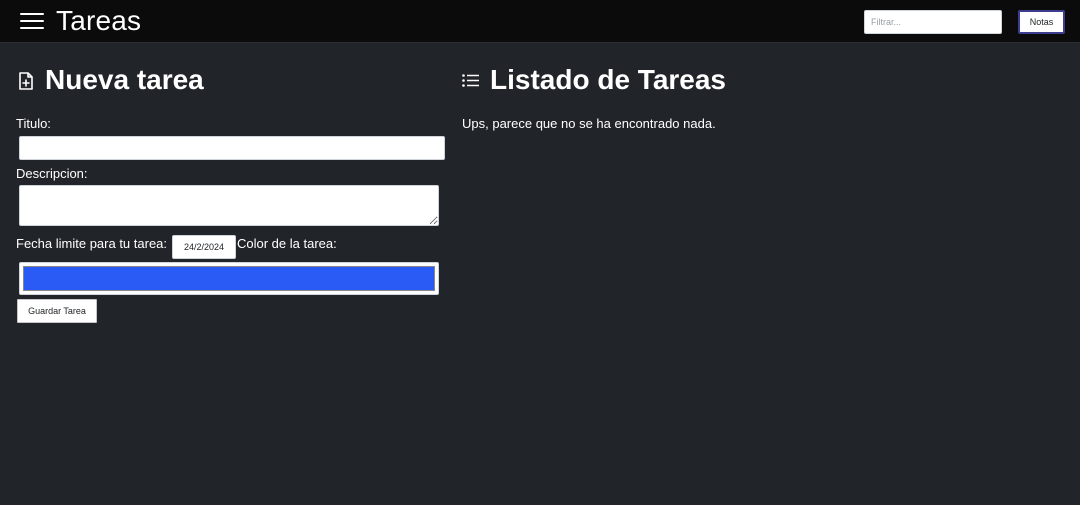 This screenshot has width=1080, height=505. Describe the element at coordinates (933, 22) in the screenshot. I see `filter-input` at that location.